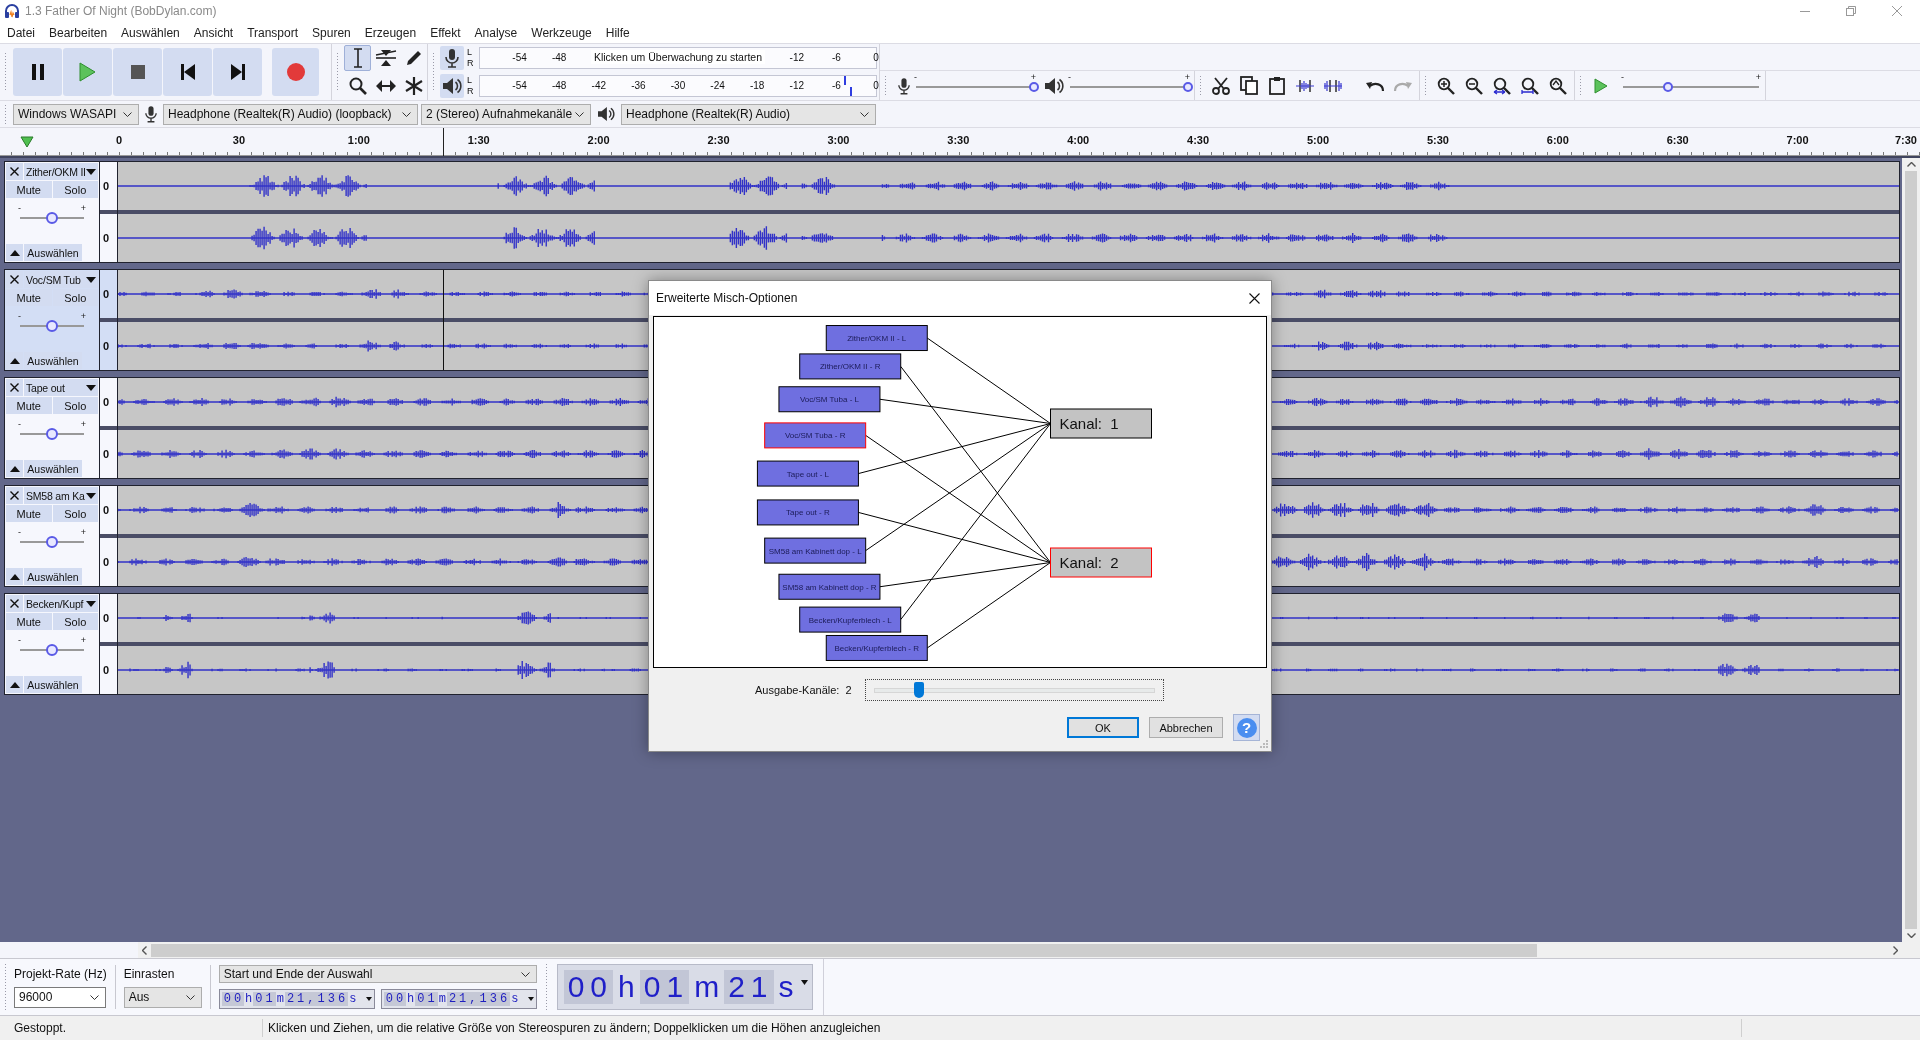  I want to click on ruler-label: 30, so click(238, 140).